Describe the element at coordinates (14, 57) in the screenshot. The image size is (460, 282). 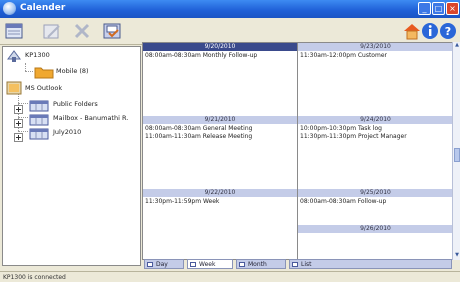
I see `phone-icon` at that location.